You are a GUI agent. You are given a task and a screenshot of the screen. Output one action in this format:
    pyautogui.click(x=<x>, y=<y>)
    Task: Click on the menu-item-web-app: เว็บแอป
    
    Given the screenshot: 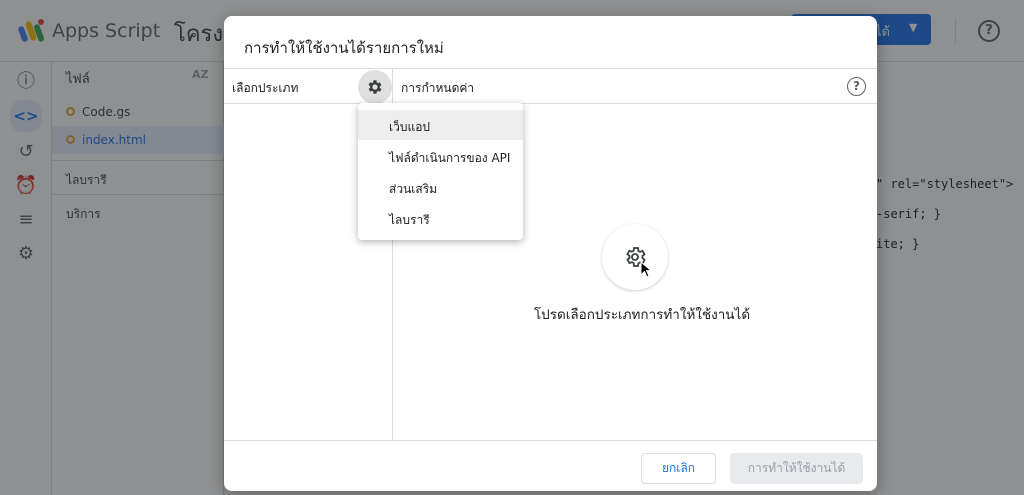 What is the action you would take?
    pyautogui.click(x=440, y=125)
    